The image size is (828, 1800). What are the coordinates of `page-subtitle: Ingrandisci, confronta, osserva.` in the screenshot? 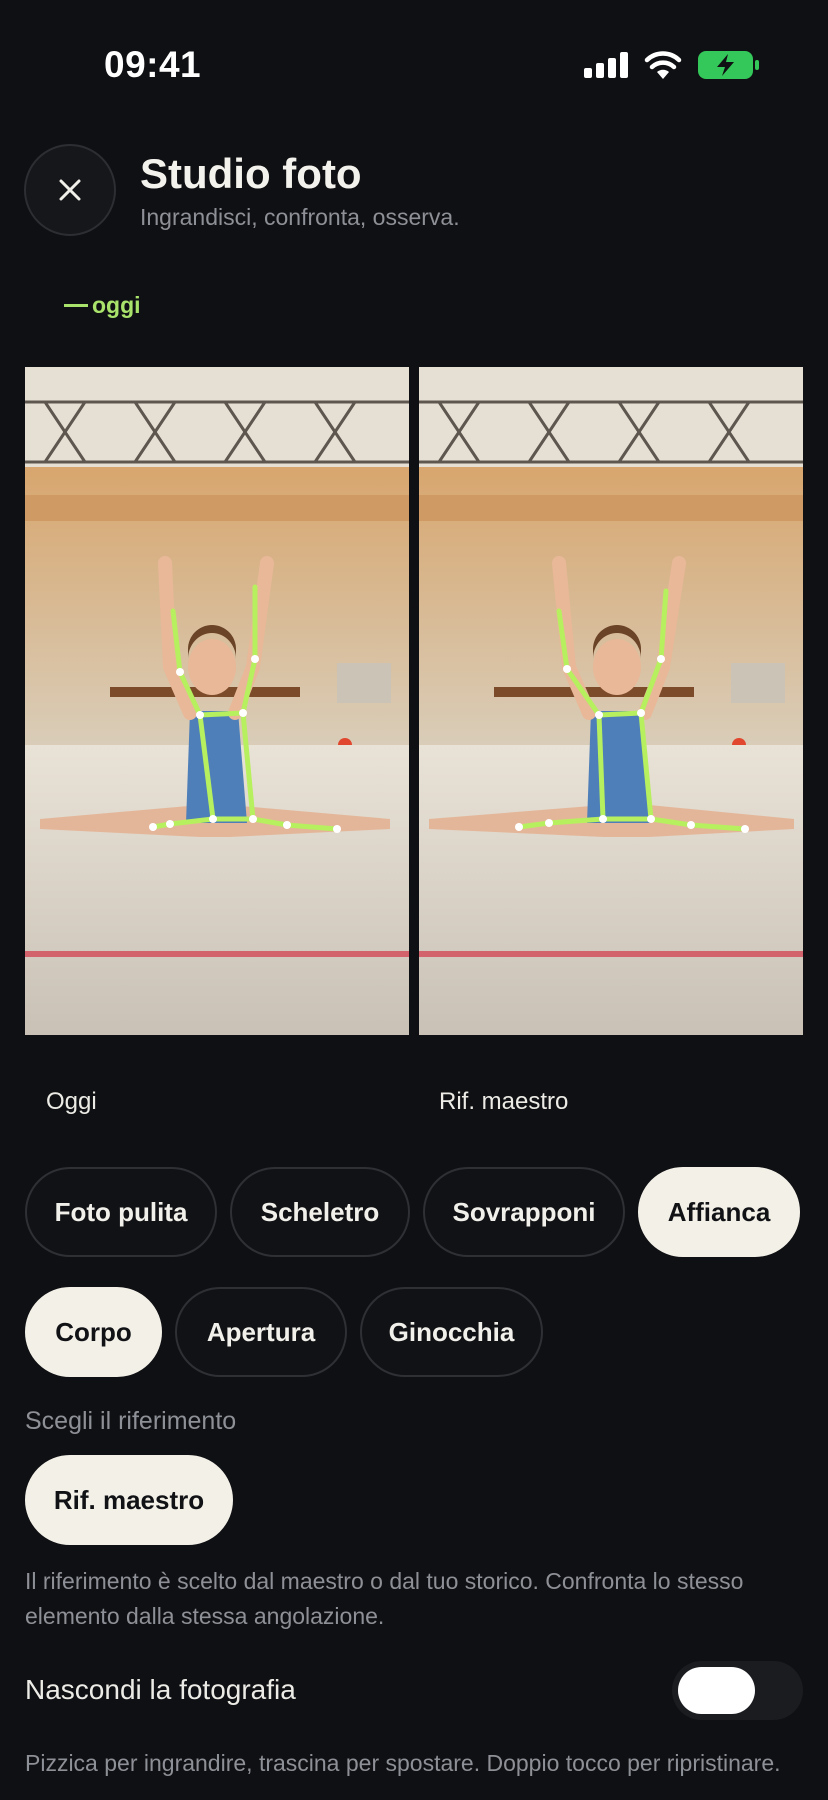 It's located at (300, 217).